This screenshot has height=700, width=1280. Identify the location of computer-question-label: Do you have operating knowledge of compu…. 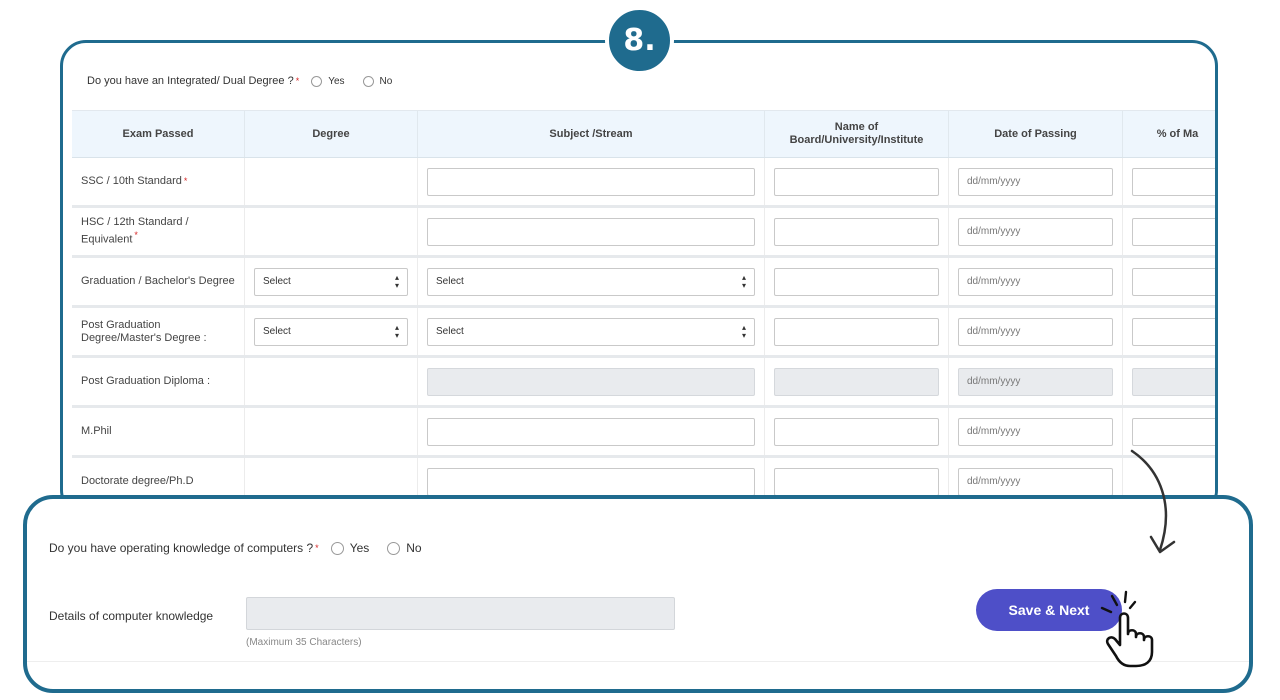
(181, 548).